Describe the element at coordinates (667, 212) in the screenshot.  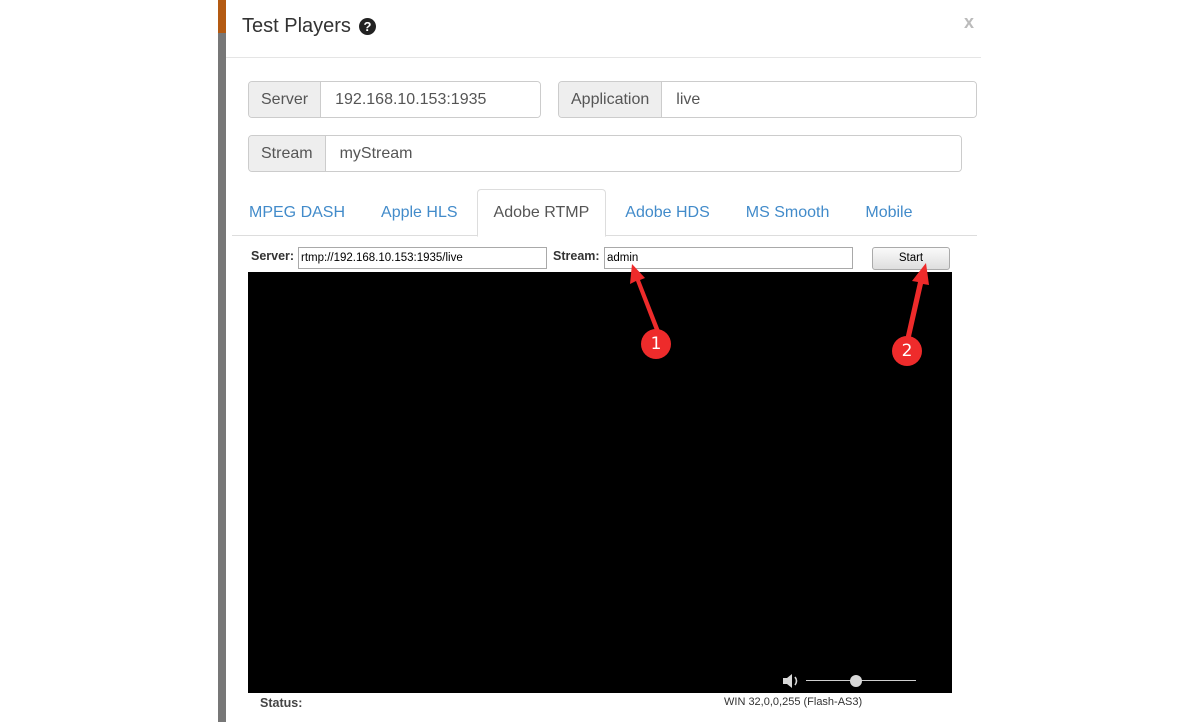
I see `tab-adobe-hds: Adobe HDS` at that location.